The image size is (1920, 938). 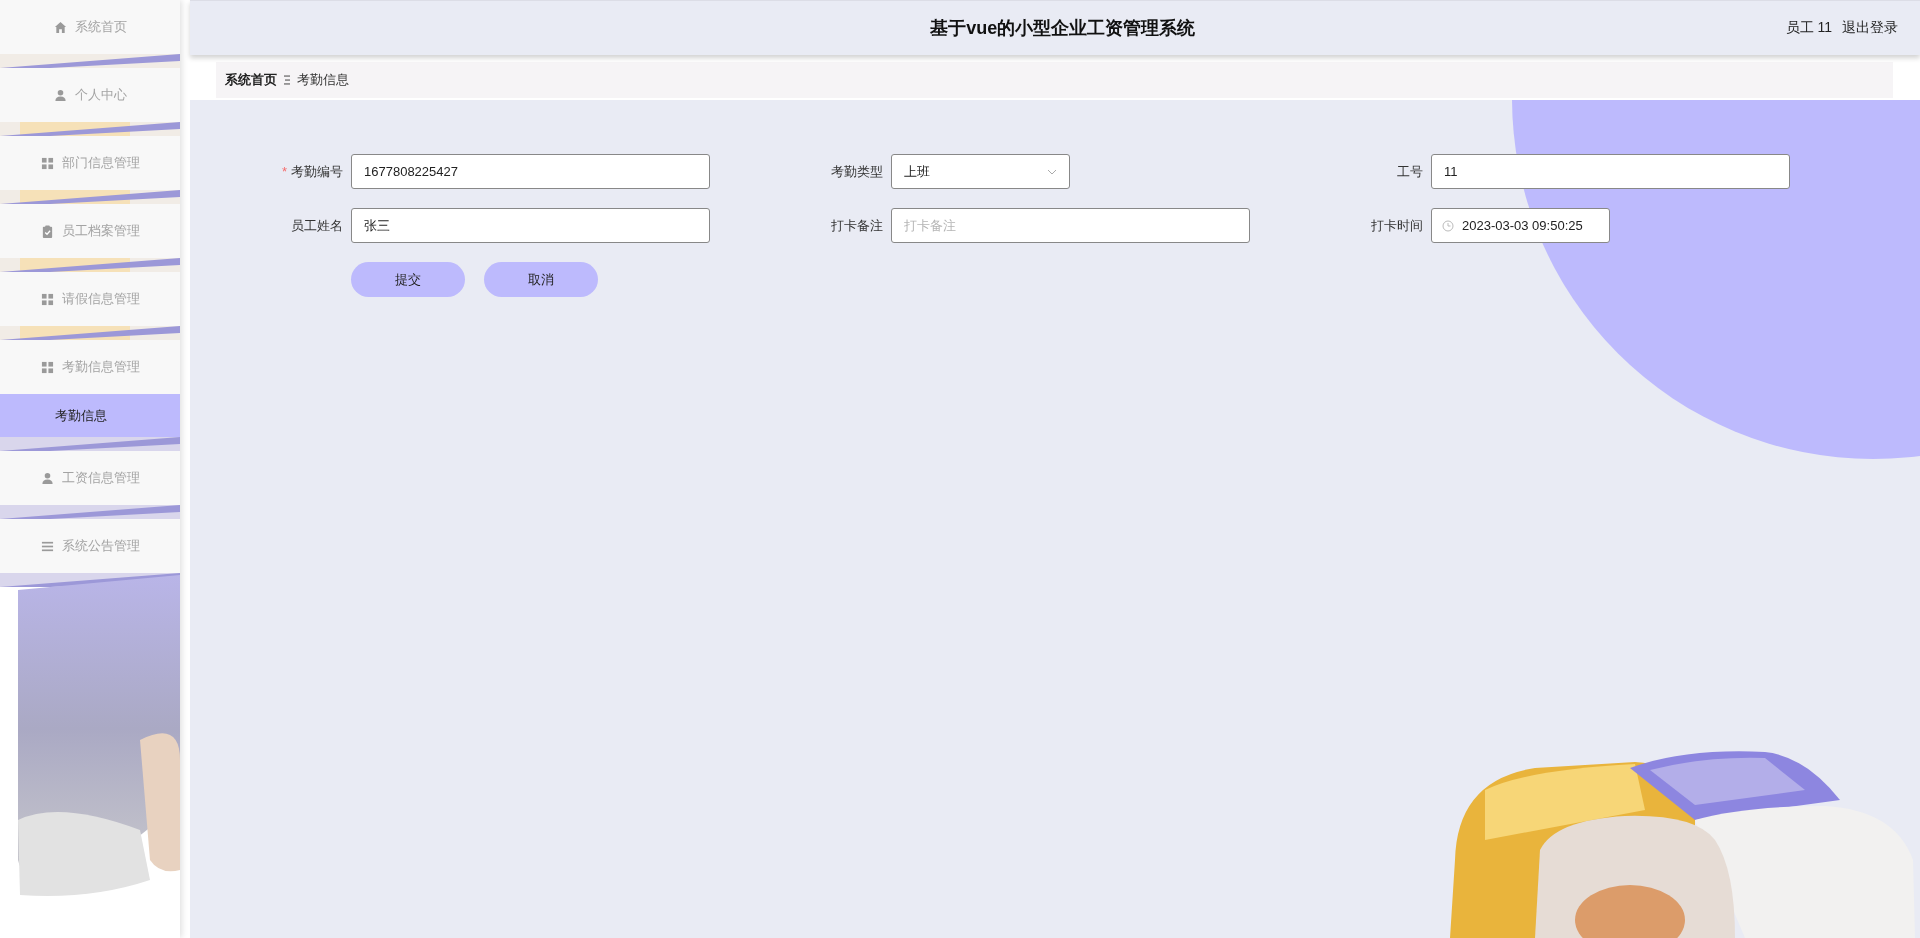 What do you see at coordinates (284, 171) in the screenshot?
I see `required-mark: *` at bounding box center [284, 171].